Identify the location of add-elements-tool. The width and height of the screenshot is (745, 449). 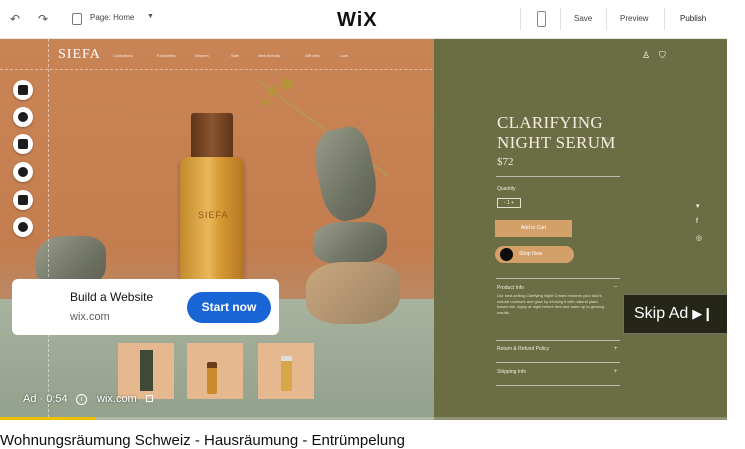
(23, 90).